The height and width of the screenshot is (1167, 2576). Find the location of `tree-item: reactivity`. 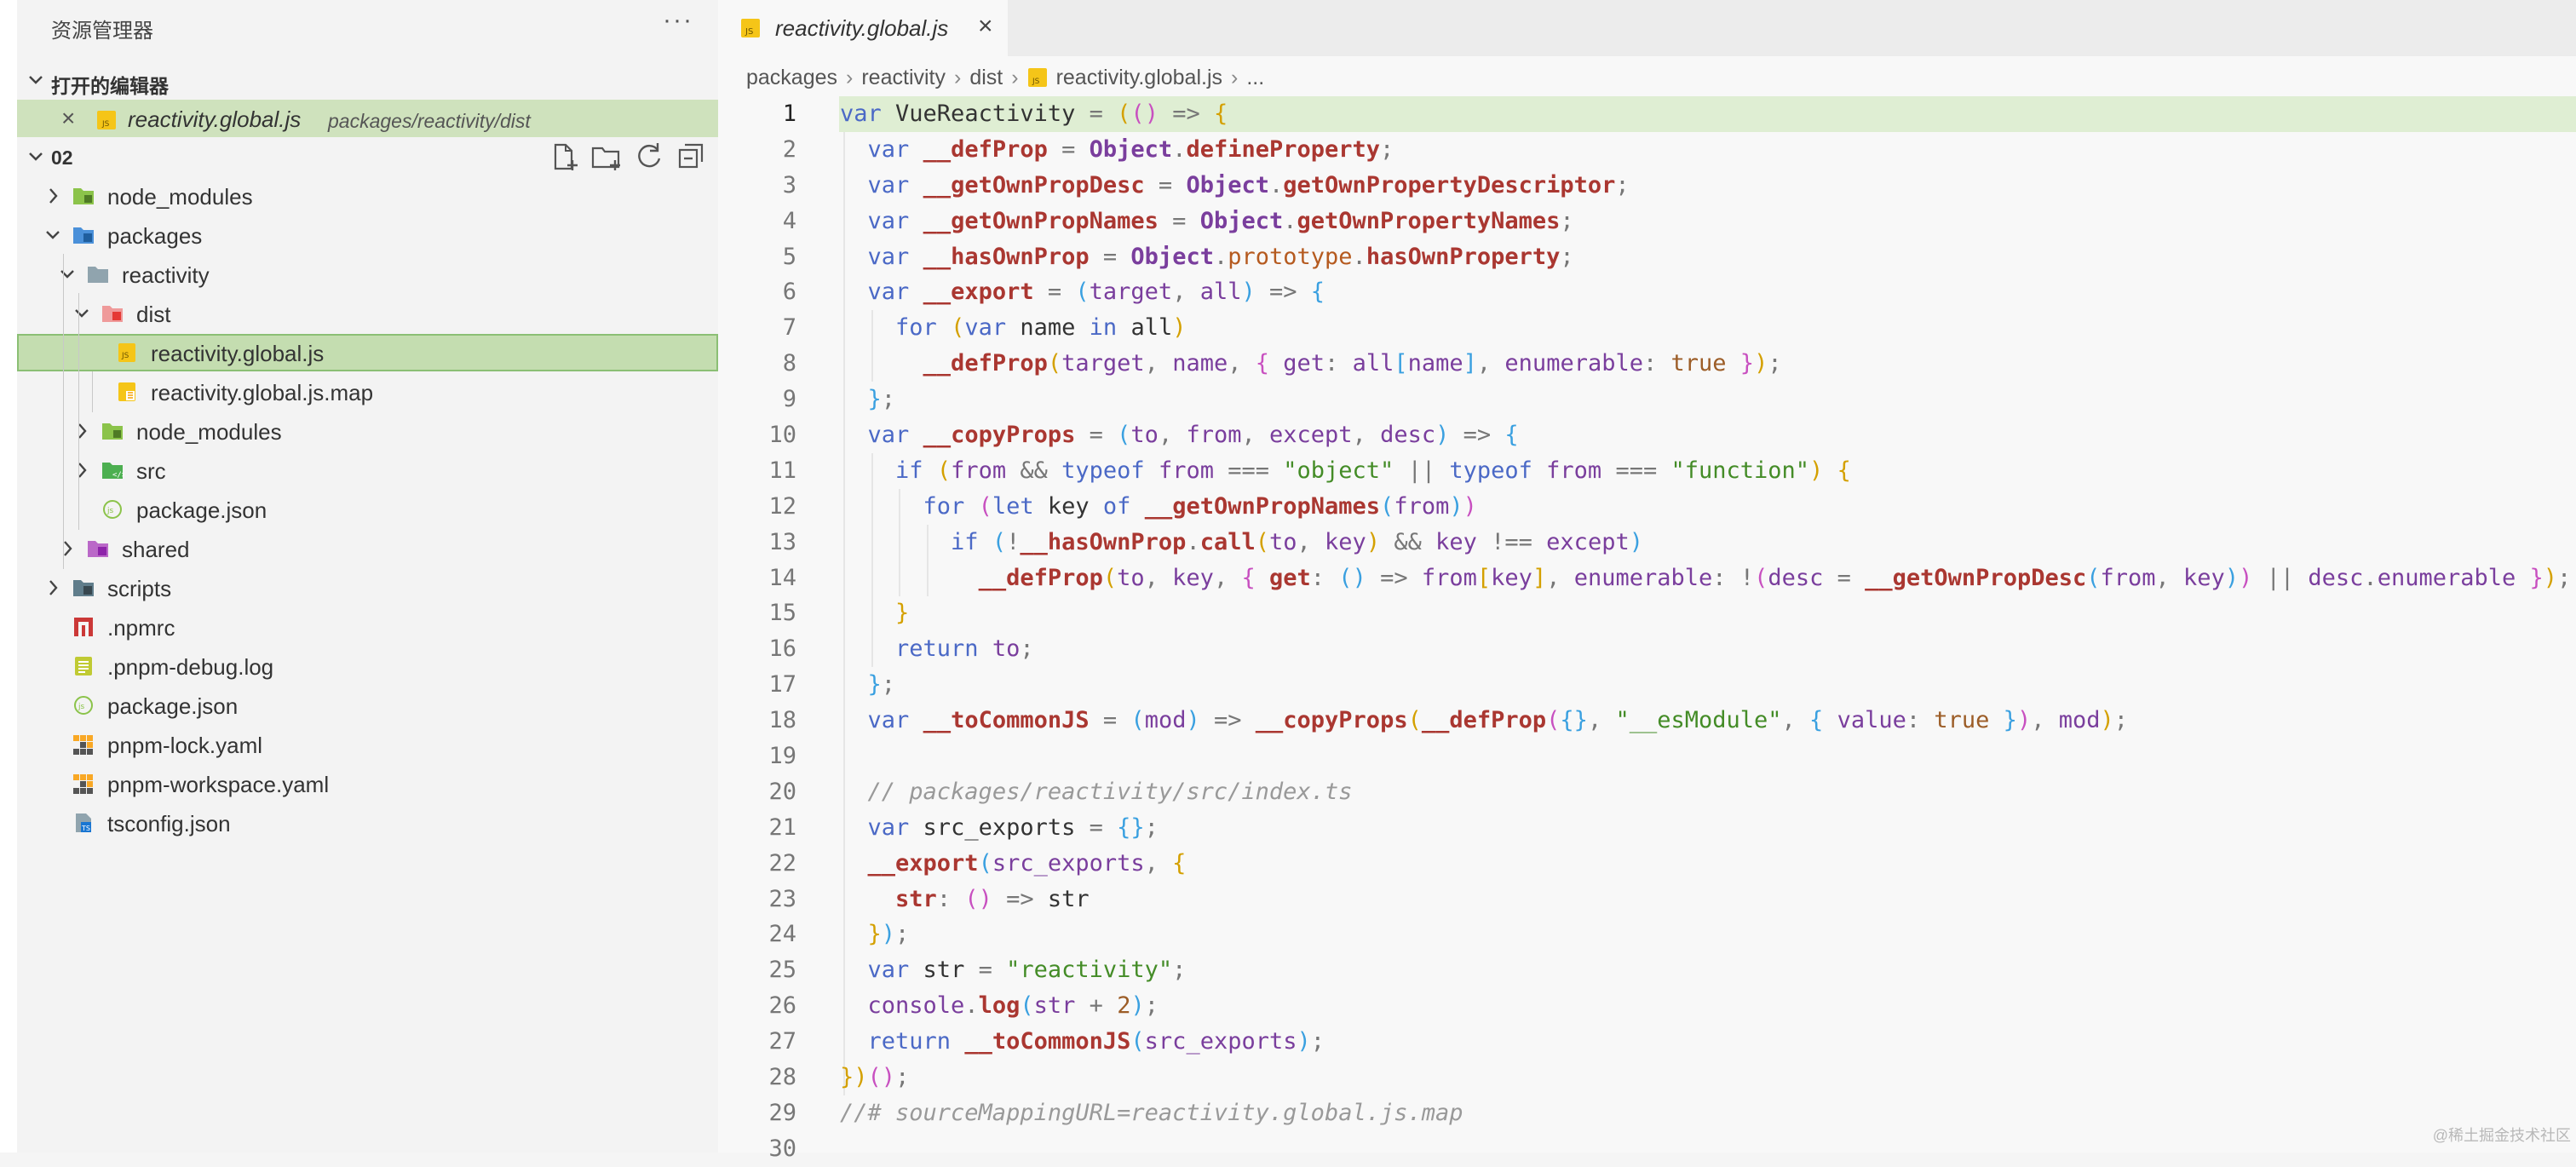

tree-item: reactivity is located at coordinates (368, 274).